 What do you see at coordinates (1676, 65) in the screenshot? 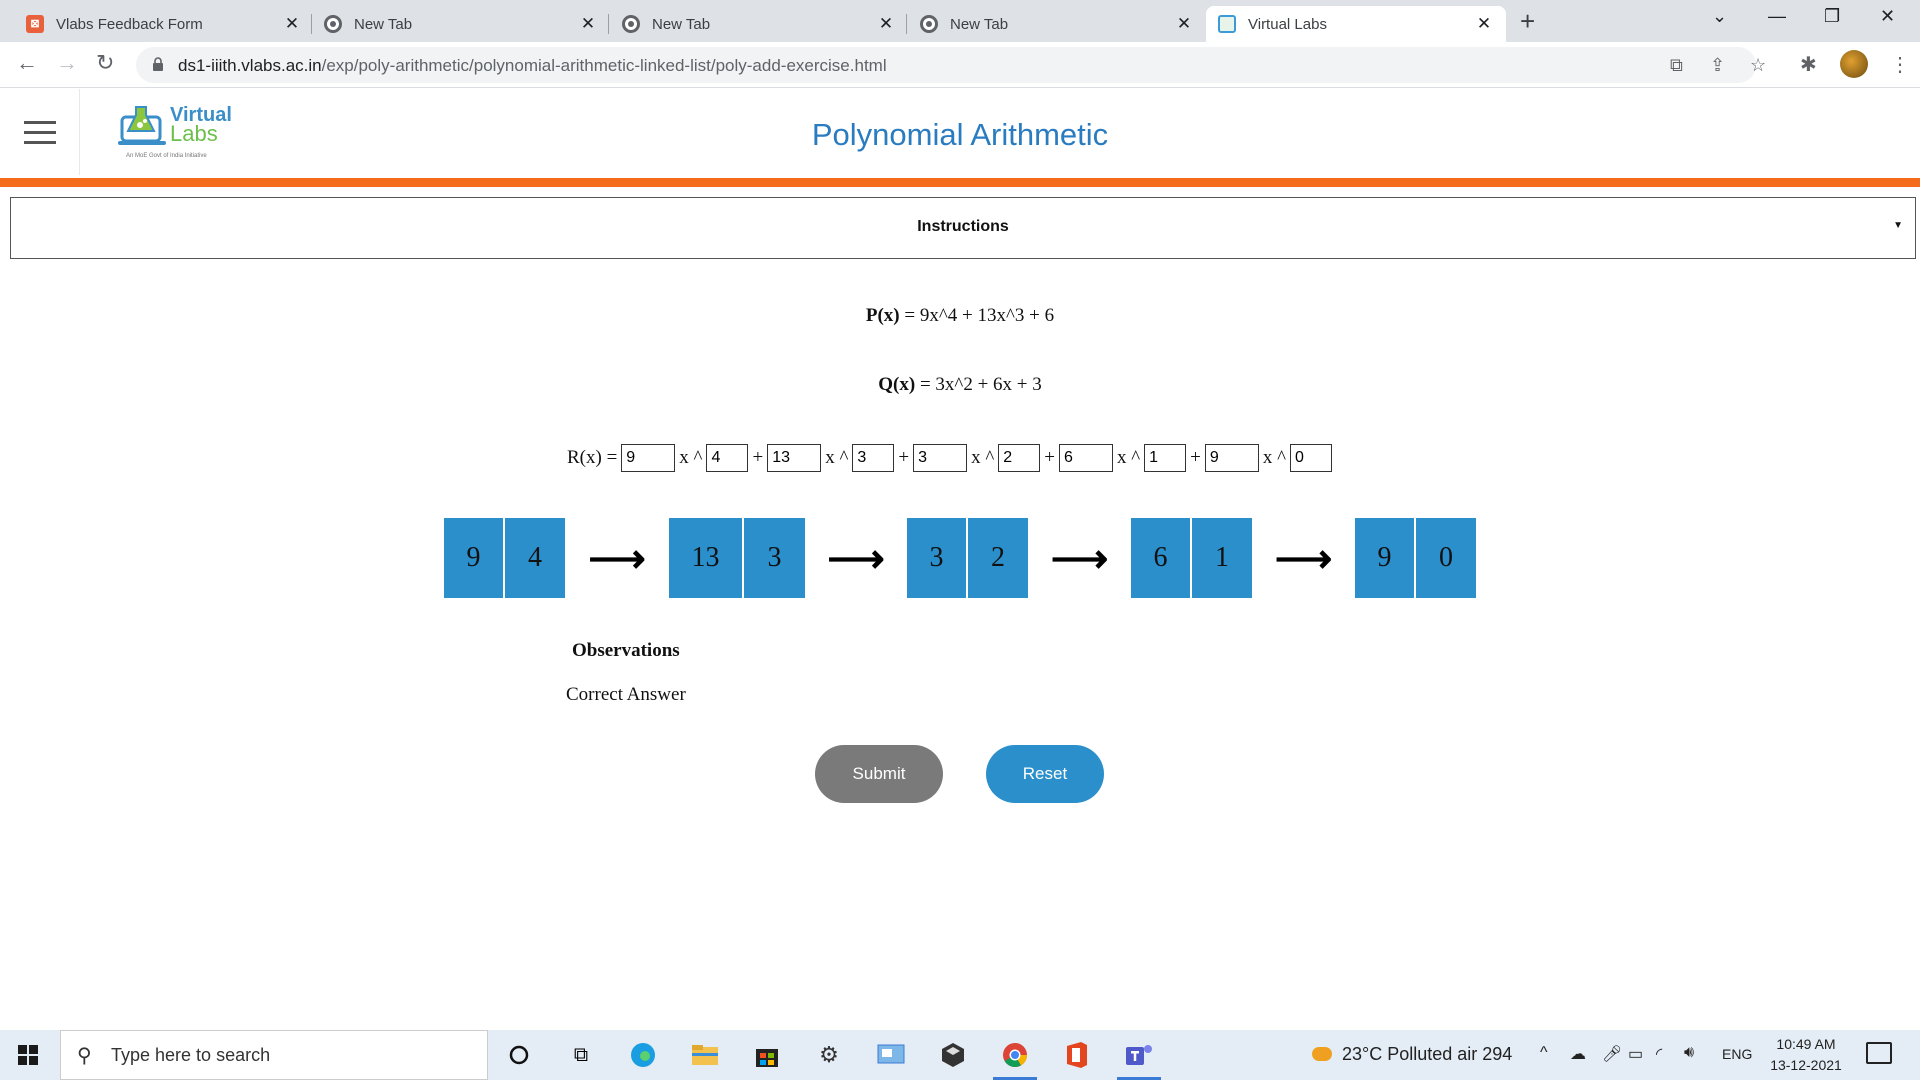
I see `translate-icon: ⧉` at bounding box center [1676, 65].